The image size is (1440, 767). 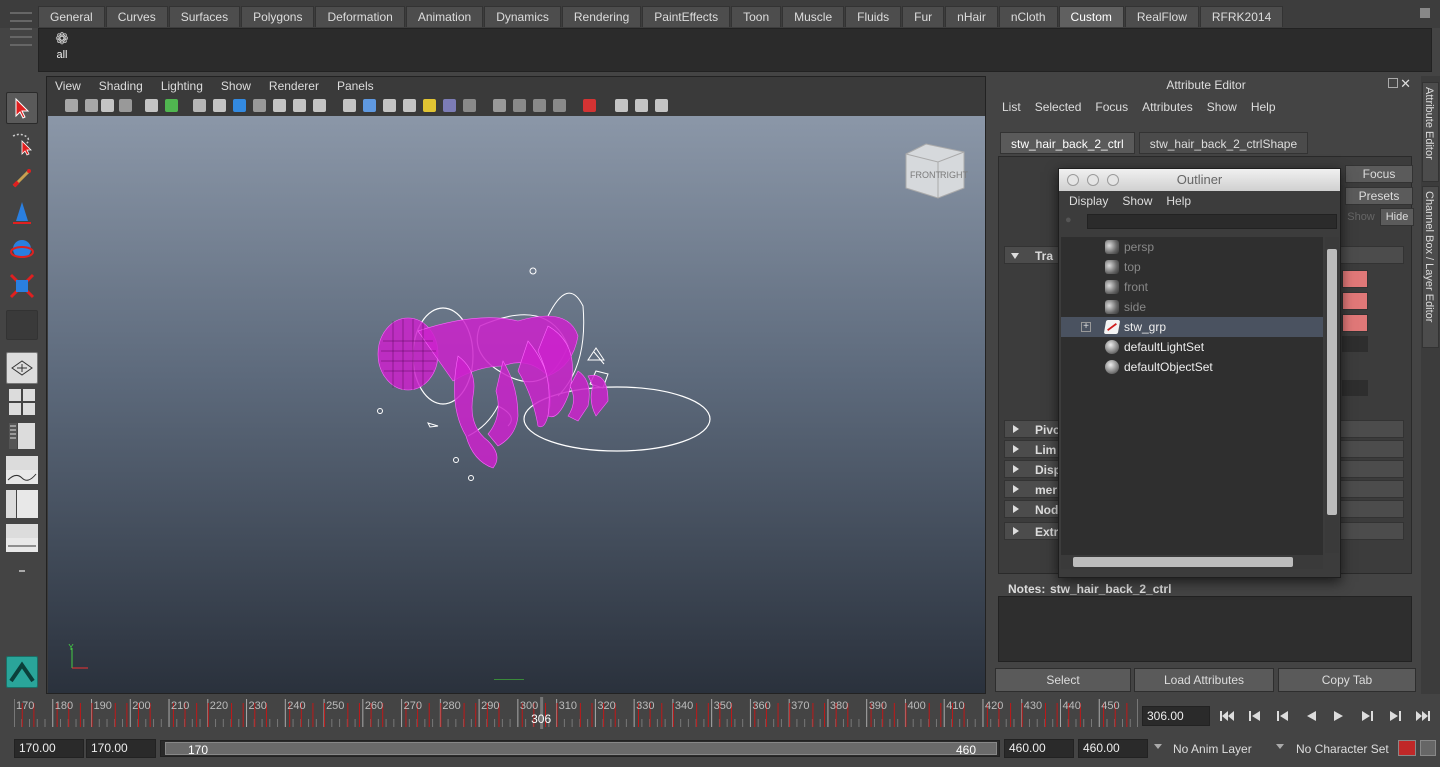 I want to click on gate-mask-icon, so click(x=259, y=105).